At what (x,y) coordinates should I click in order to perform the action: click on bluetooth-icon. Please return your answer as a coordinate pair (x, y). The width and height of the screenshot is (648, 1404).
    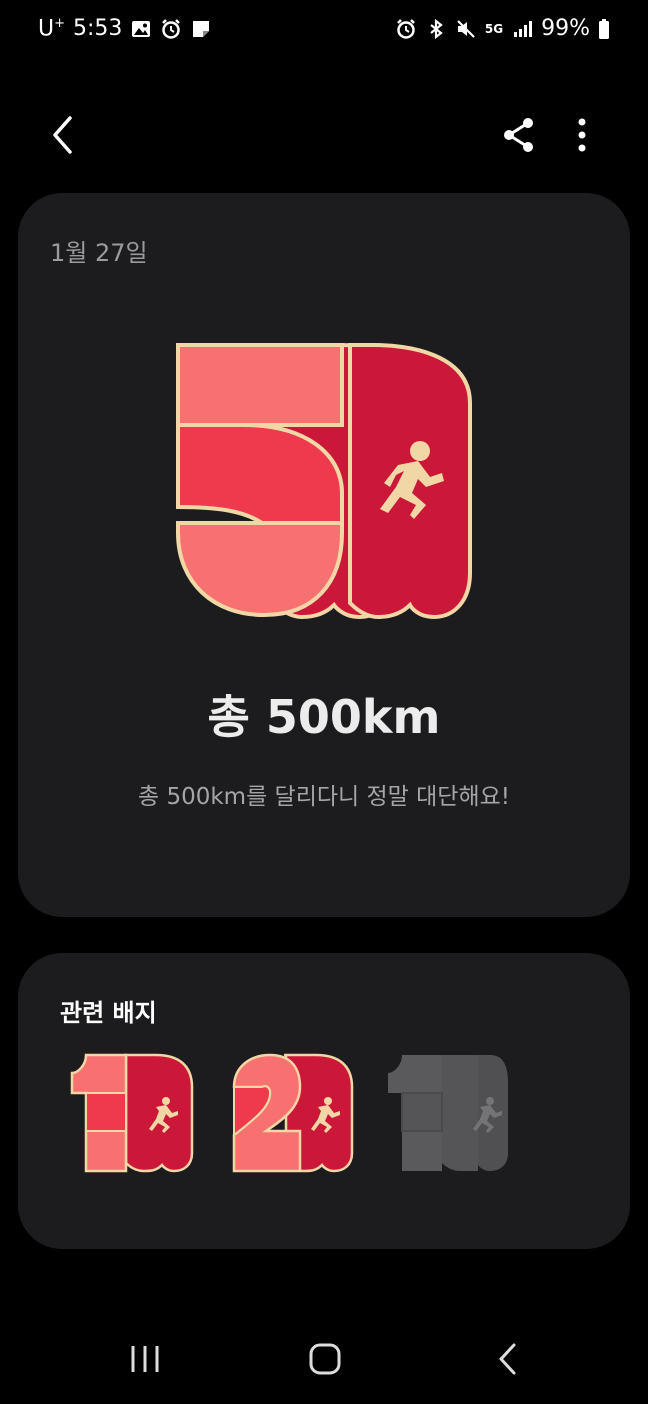
    Looking at the image, I should click on (436, 28).